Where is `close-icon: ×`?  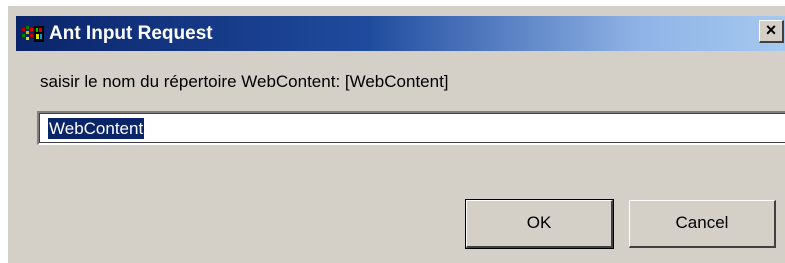
close-icon: × is located at coordinates (771, 30).